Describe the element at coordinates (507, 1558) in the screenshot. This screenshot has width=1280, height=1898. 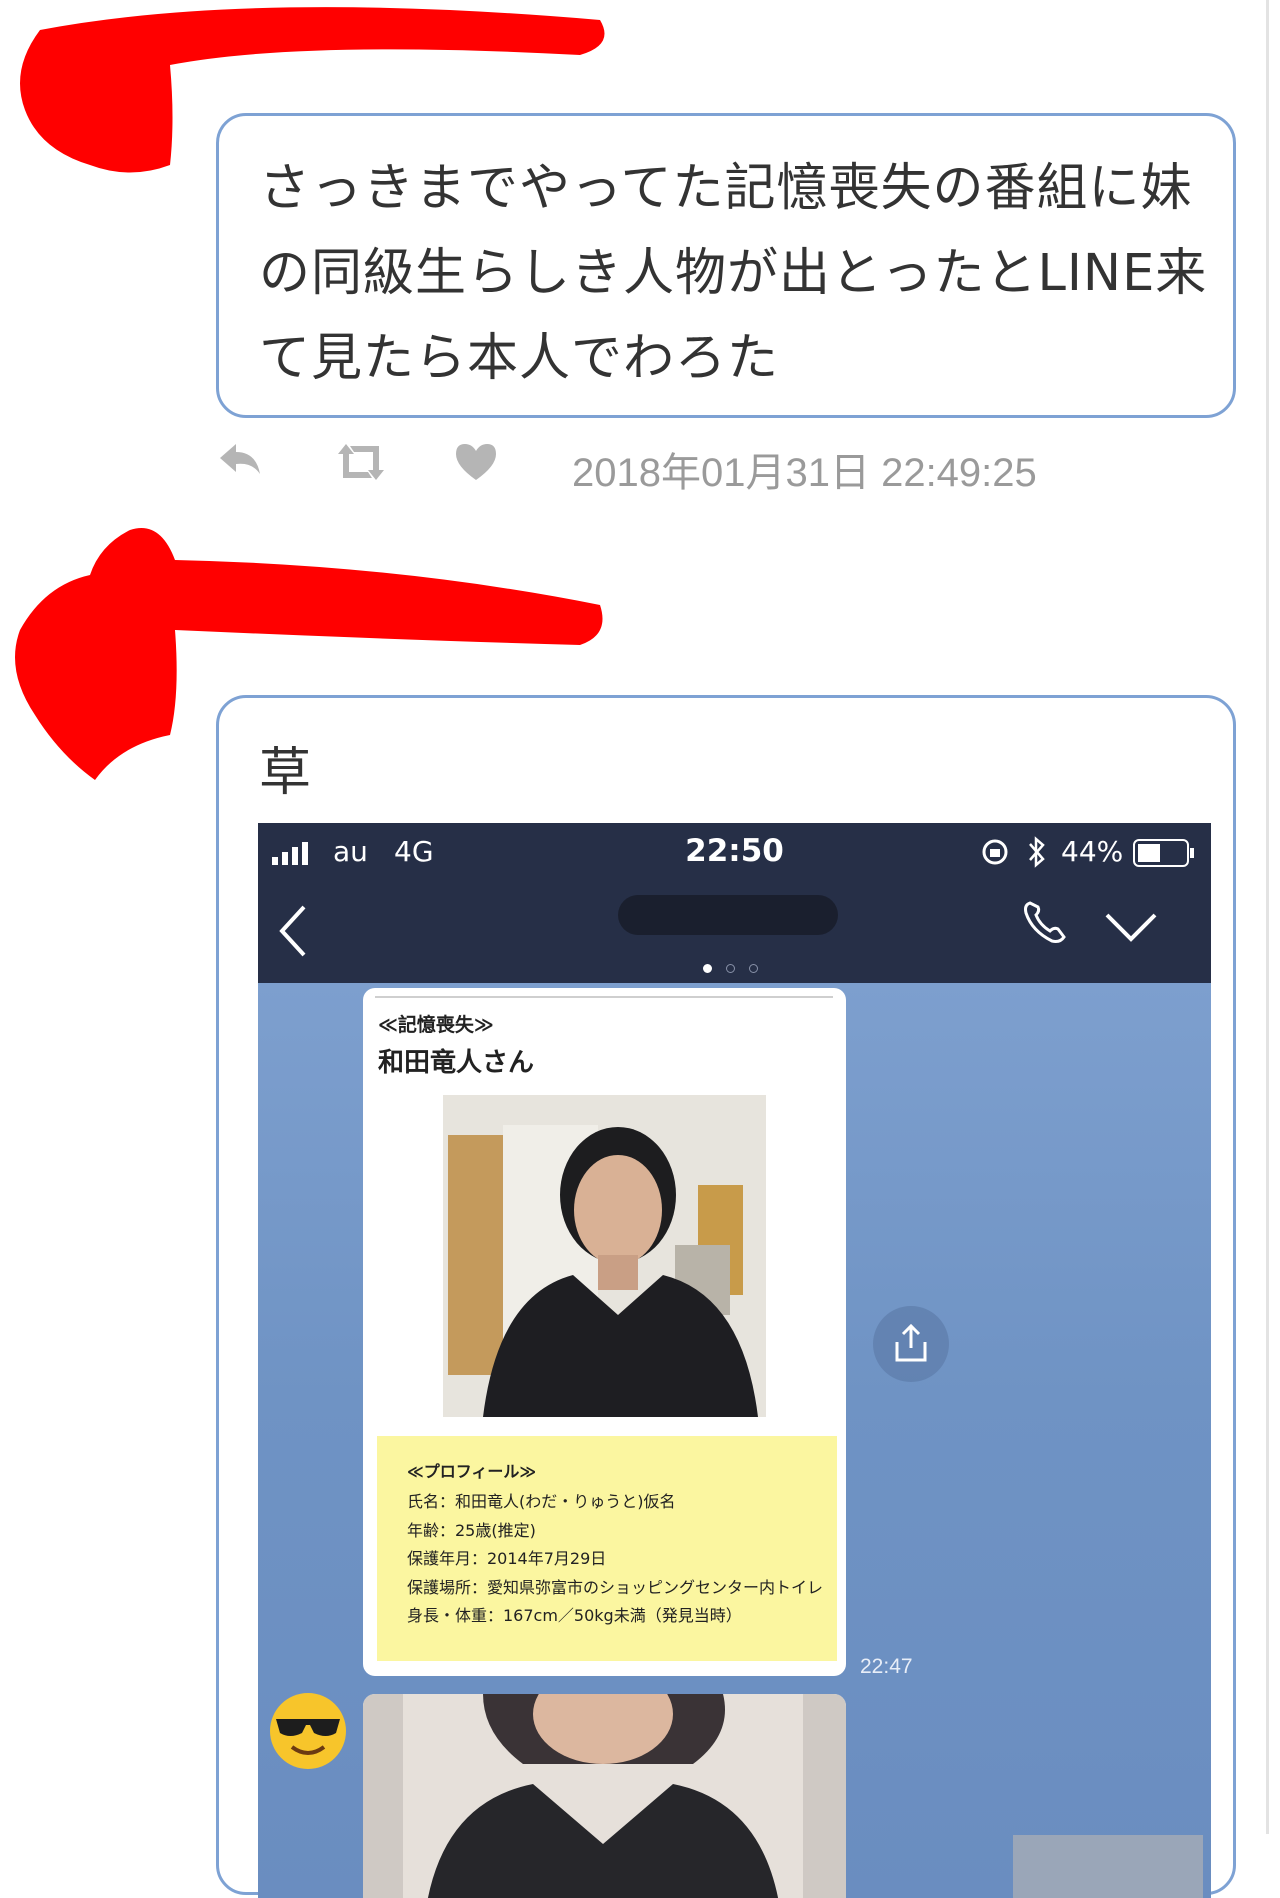
I see `profile-line: 保護年月：2014年7月29日` at that location.